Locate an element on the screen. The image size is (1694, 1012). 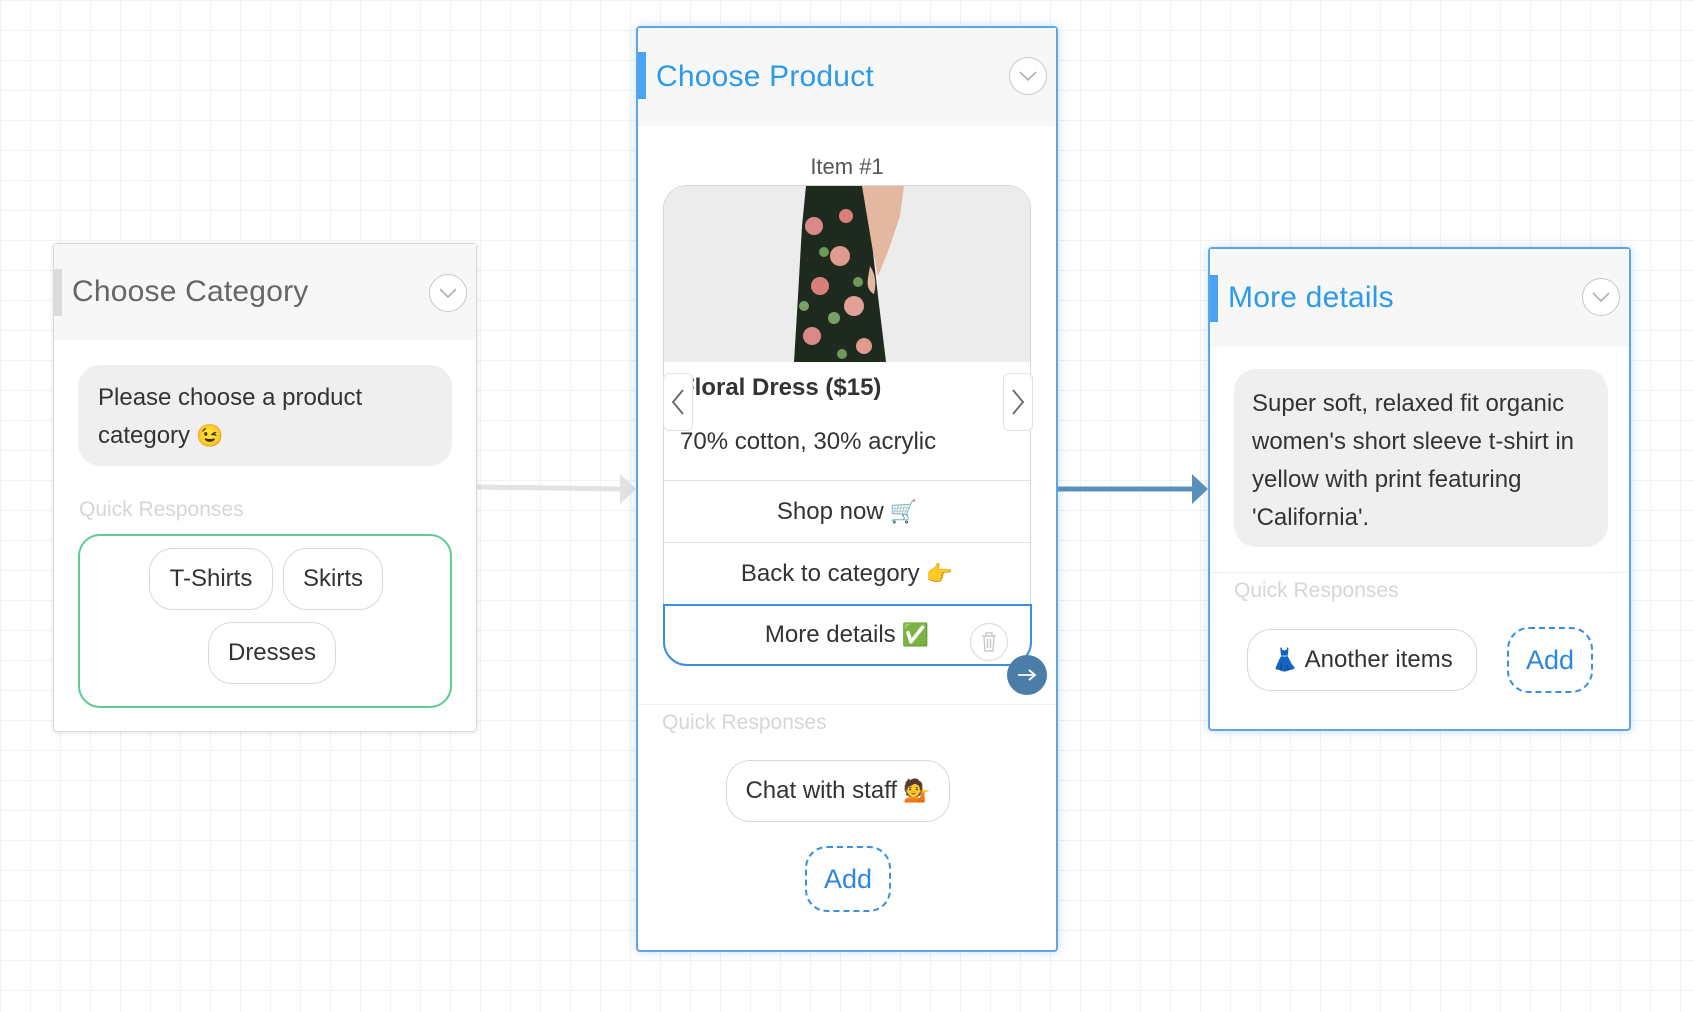
node-title: More details is located at coordinates (1311, 297).